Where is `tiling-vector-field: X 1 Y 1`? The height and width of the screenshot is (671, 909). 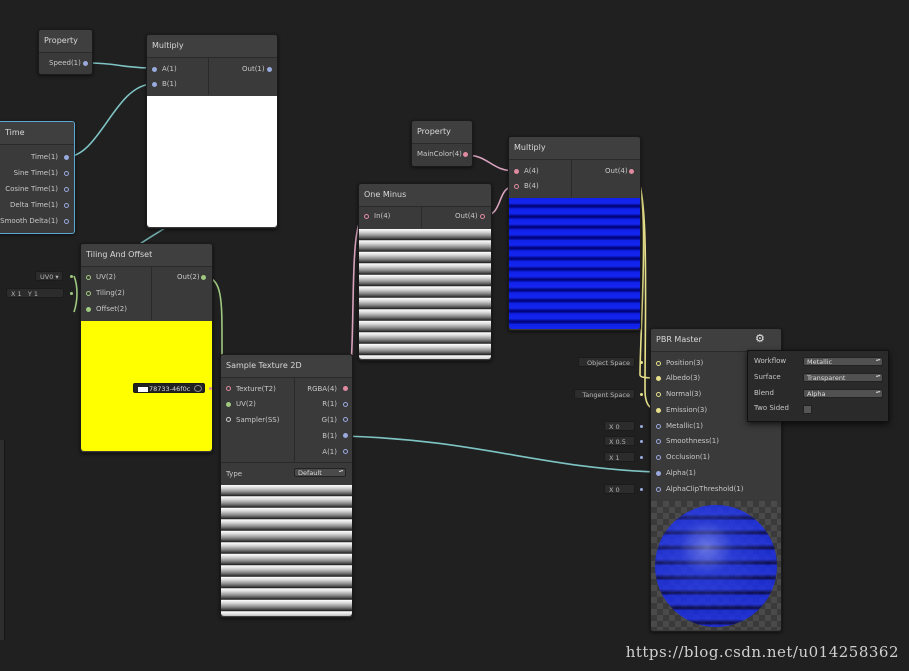
tiling-vector-field: X 1 Y 1 is located at coordinates (35, 293).